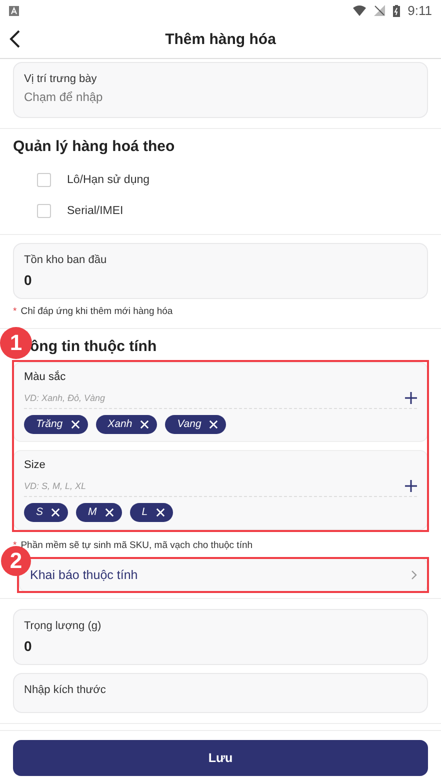 The image size is (441, 784). I want to click on value-tag: Vang, so click(195, 424).